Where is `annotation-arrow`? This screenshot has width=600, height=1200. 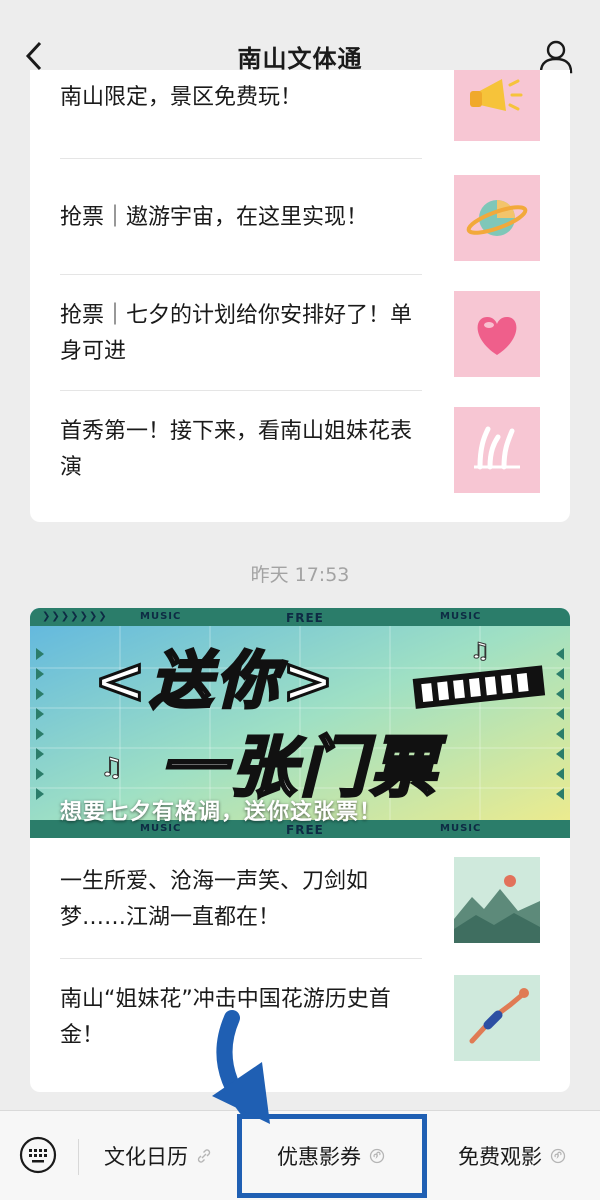 annotation-arrow is located at coordinates (241, 1067).